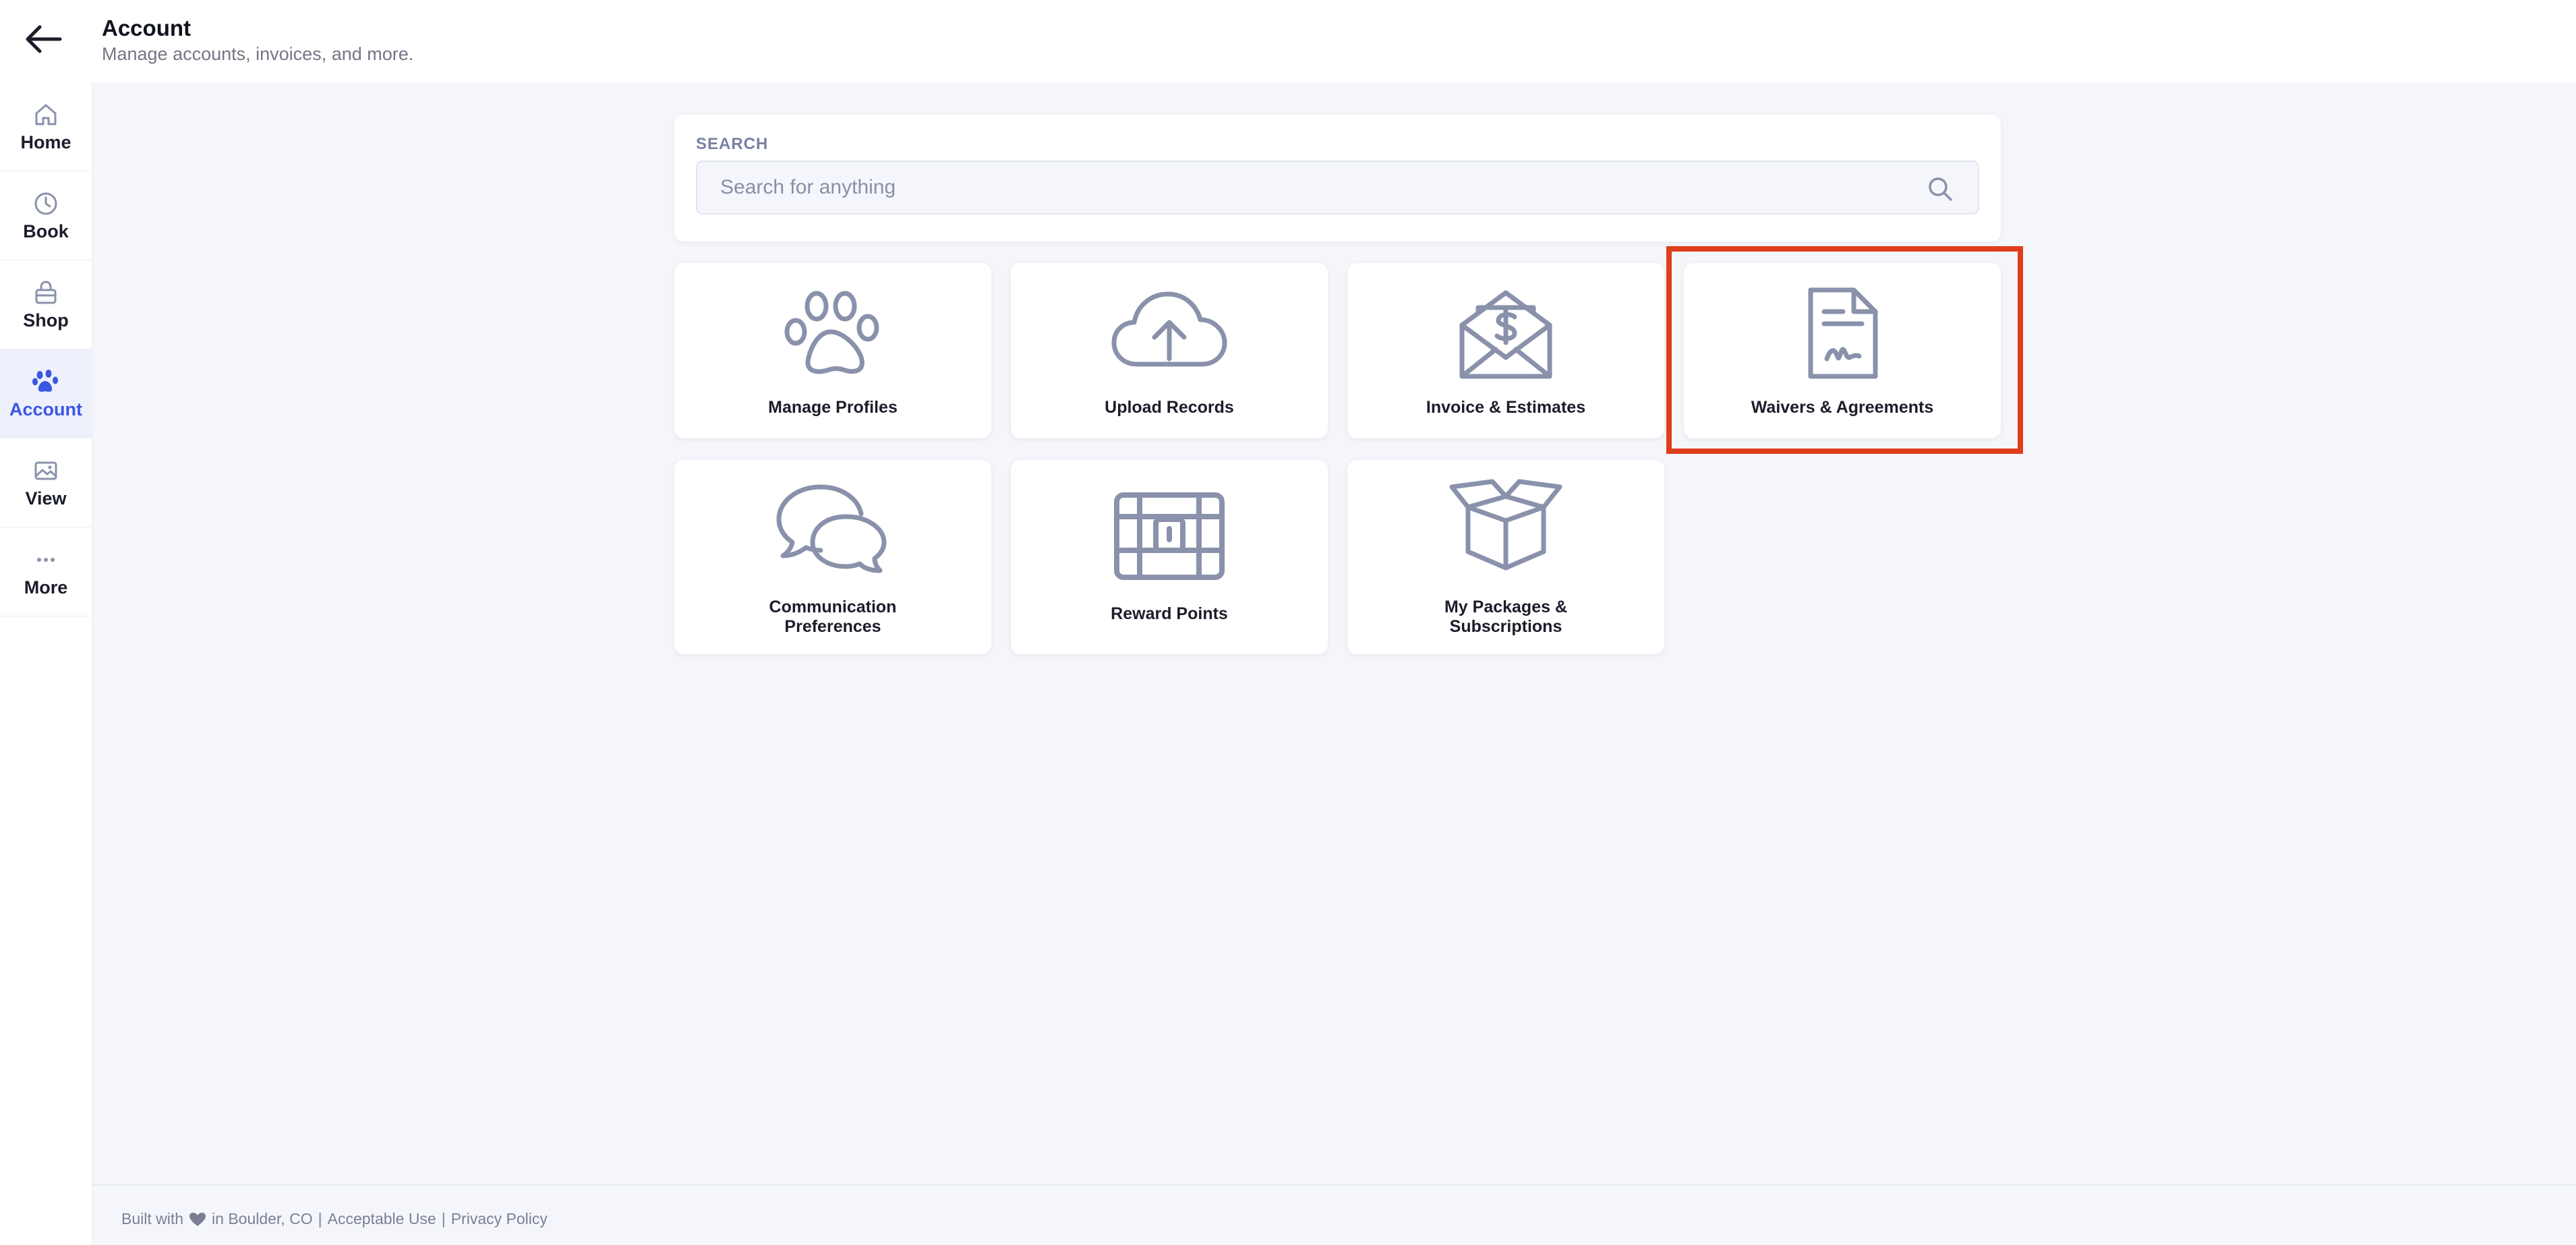  I want to click on sidebar-item-label: View, so click(46, 498).